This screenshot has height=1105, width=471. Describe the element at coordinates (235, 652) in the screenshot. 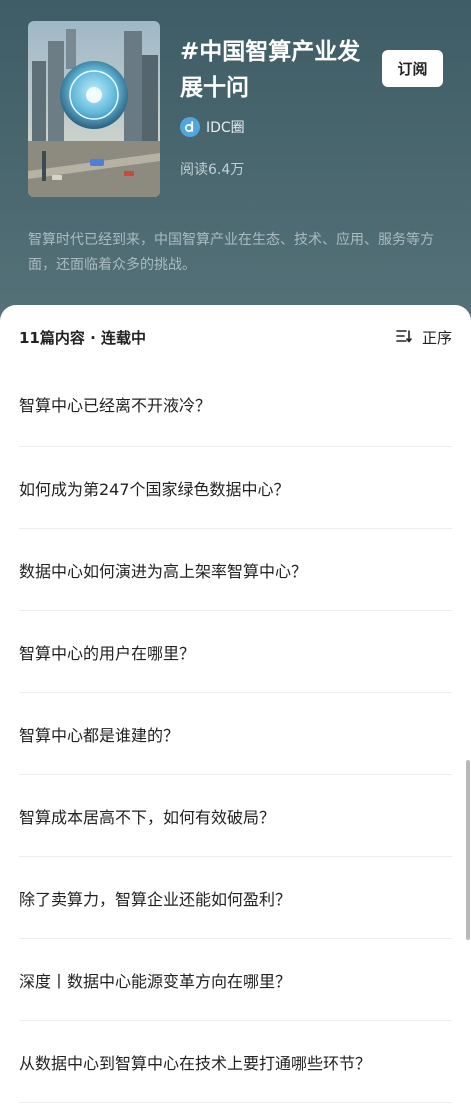

I see `article-item: 智算中心的用户在哪里？` at that location.